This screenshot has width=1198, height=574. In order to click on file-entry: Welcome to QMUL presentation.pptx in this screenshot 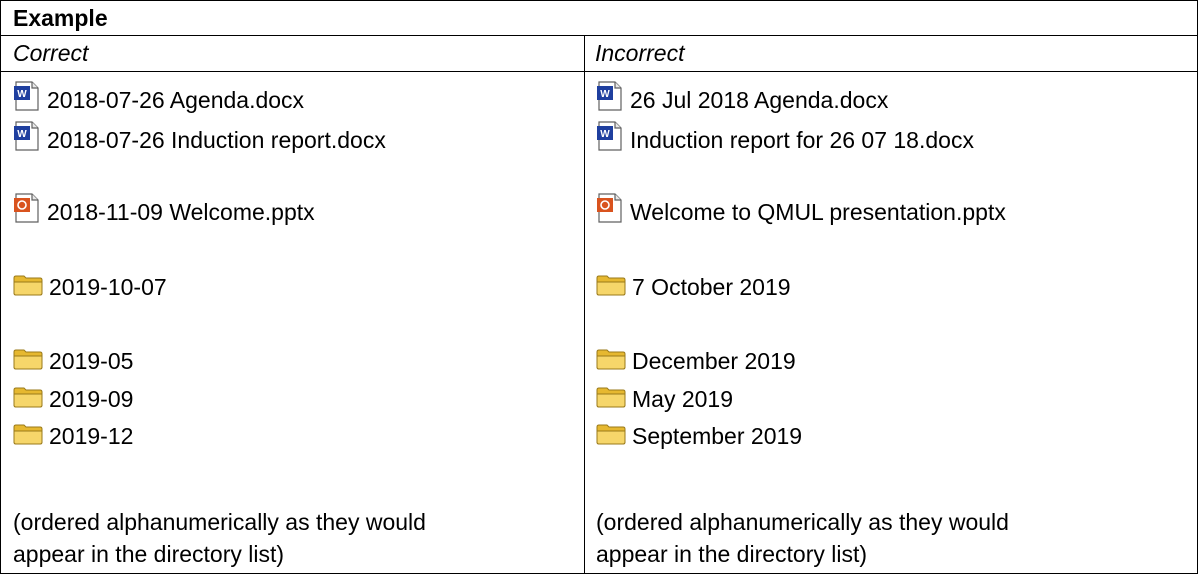, I will do `click(801, 211)`.